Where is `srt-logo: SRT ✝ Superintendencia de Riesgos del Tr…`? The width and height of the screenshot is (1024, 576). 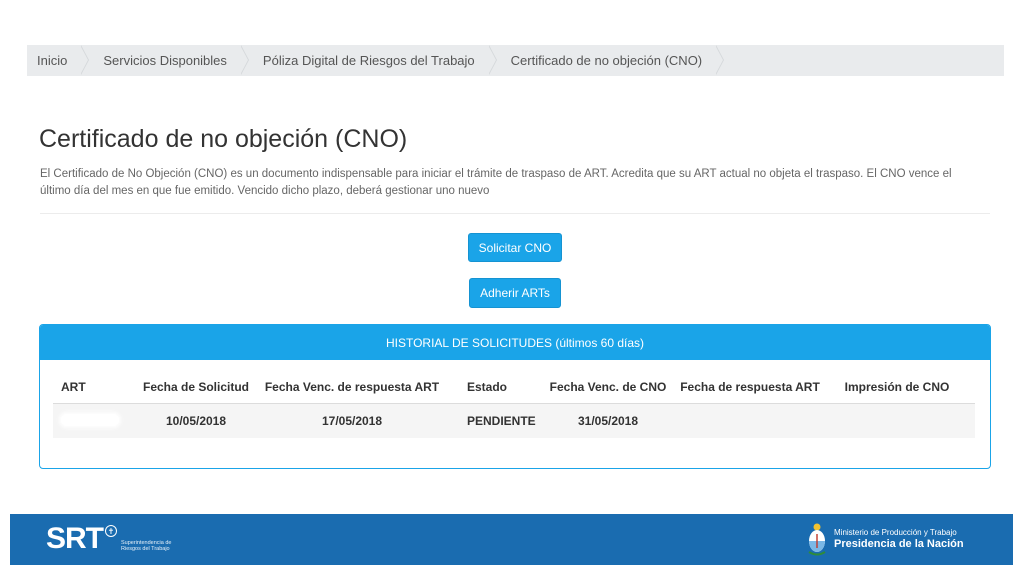 srt-logo: SRT ✝ Superintendencia de Riesgos del Tr… is located at coordinates (108, 539).